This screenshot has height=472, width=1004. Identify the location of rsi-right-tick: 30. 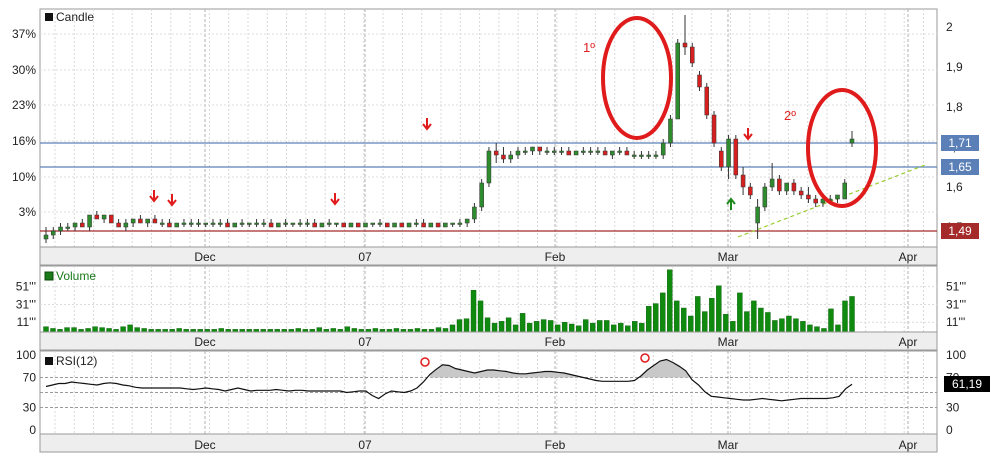
(953, 408).